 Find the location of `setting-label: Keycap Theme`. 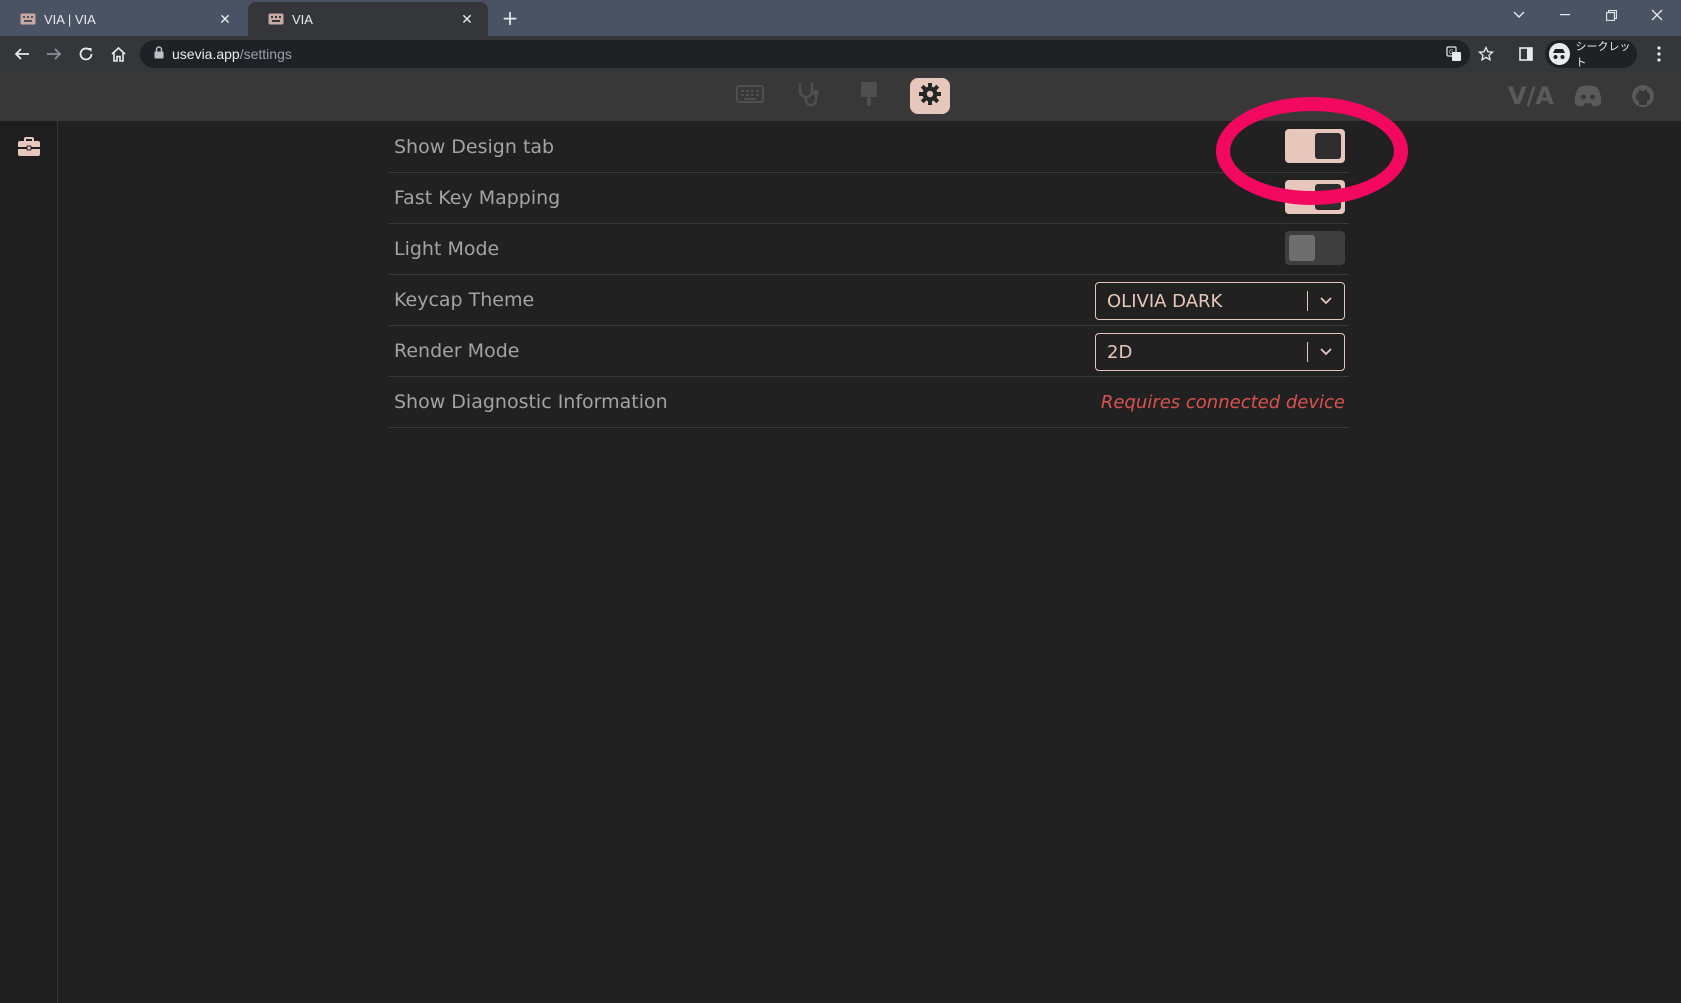

setting-label: Keycap Theme is located at coordinates (464, 300).